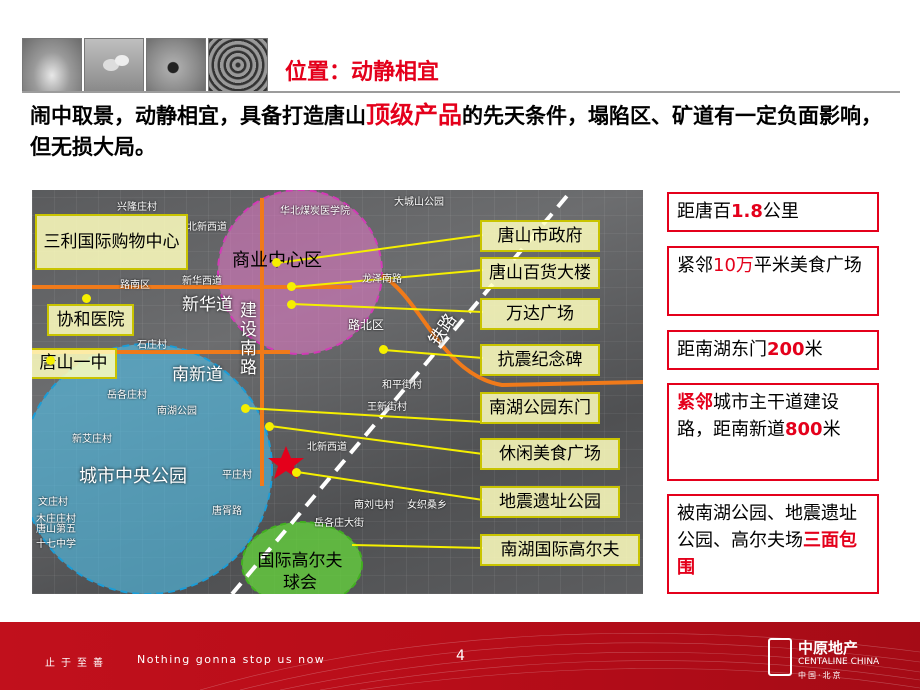  Describe the element at coordinates (773, 432) in the screenshot. I see `info-box-main-road: 紧邻城市主干道建设路，距南新道800米` at that location.